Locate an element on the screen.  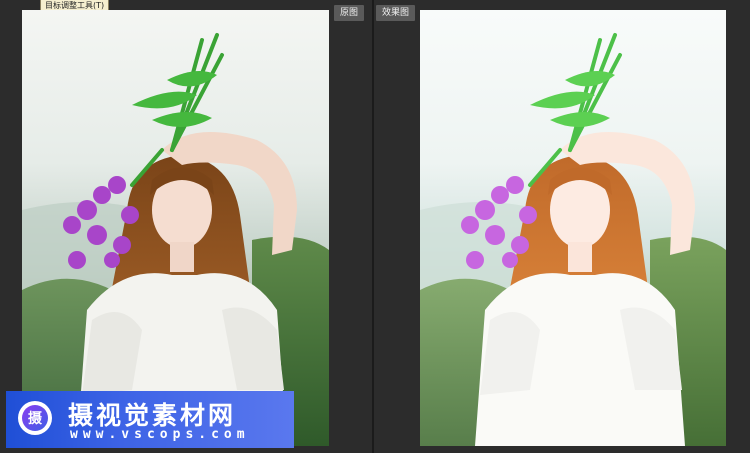
original-label: 原图 is located at coordinates (349, 13).